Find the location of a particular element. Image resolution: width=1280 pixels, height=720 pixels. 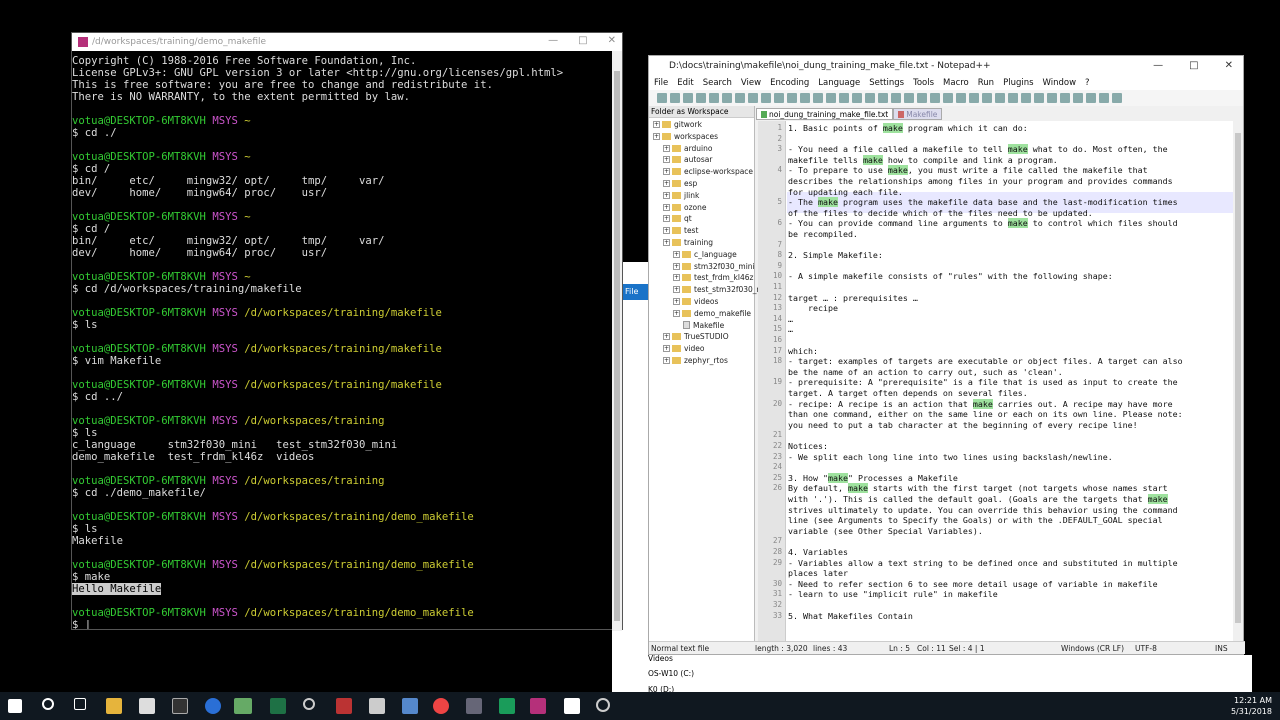

menu-item: Run is located at coordinates (986, 83).